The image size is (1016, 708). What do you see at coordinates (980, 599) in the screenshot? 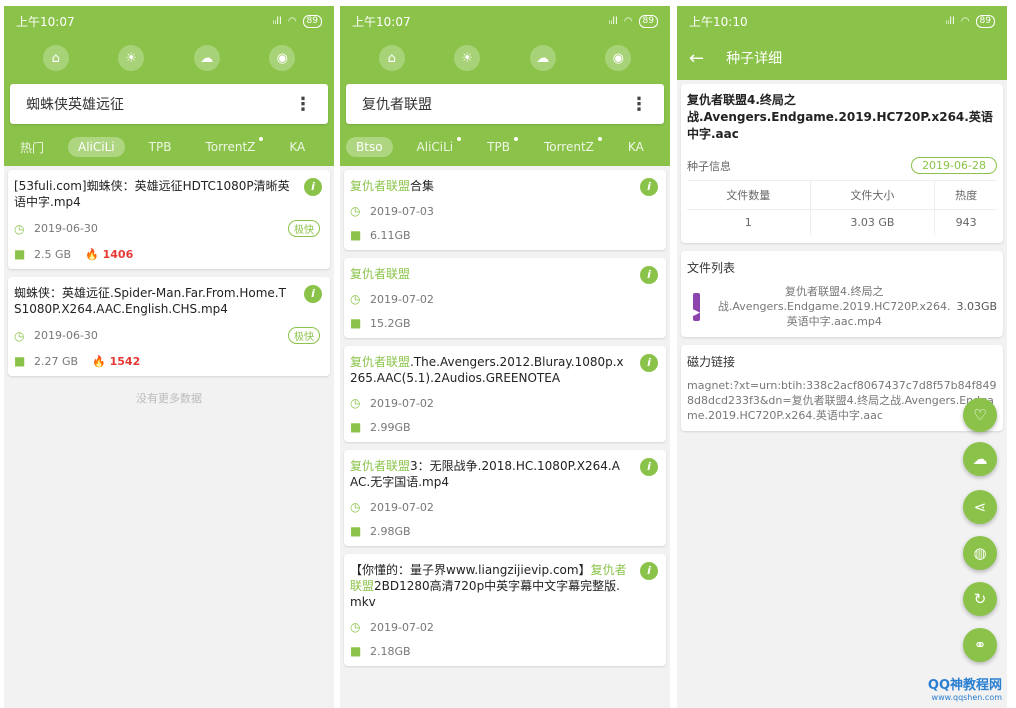
I see `refresh-icon: ↻` at bounding box center [980, 599].